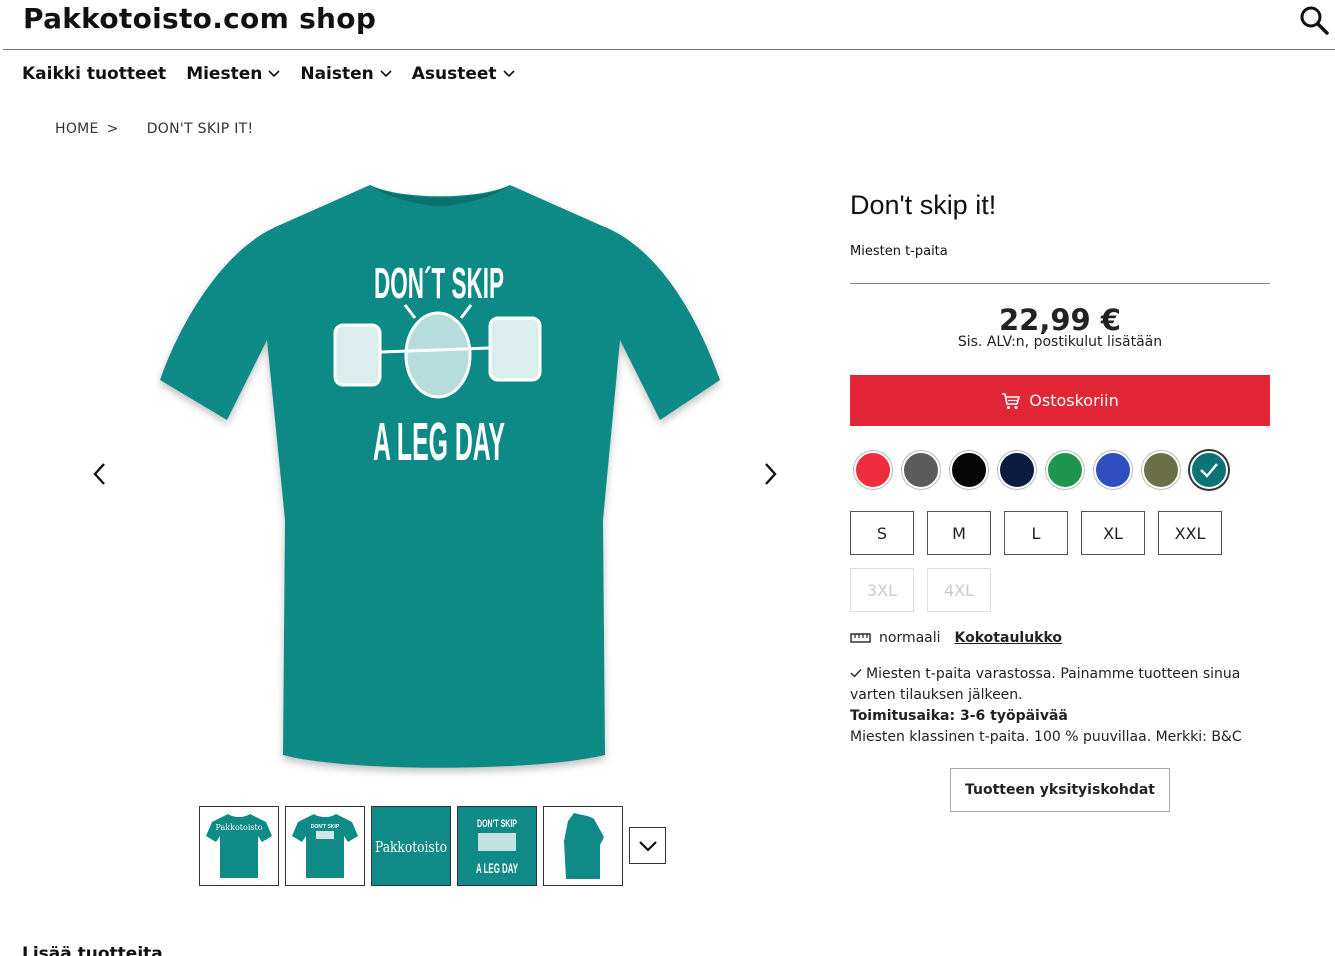 The image size is (1335, 956). Describe the element at coordinates (923, 205) in the screenshot. I see `product-title: Don't skip it!` at that location.